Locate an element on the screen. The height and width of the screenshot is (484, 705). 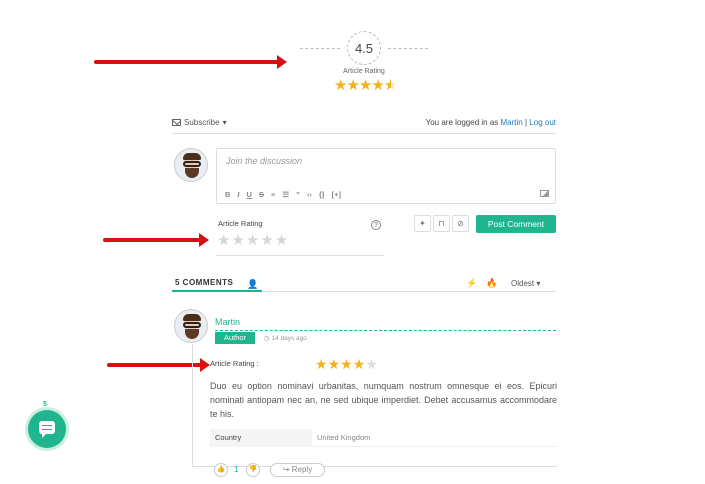
sort-label: Oldest is located at coordinates (523, 283).